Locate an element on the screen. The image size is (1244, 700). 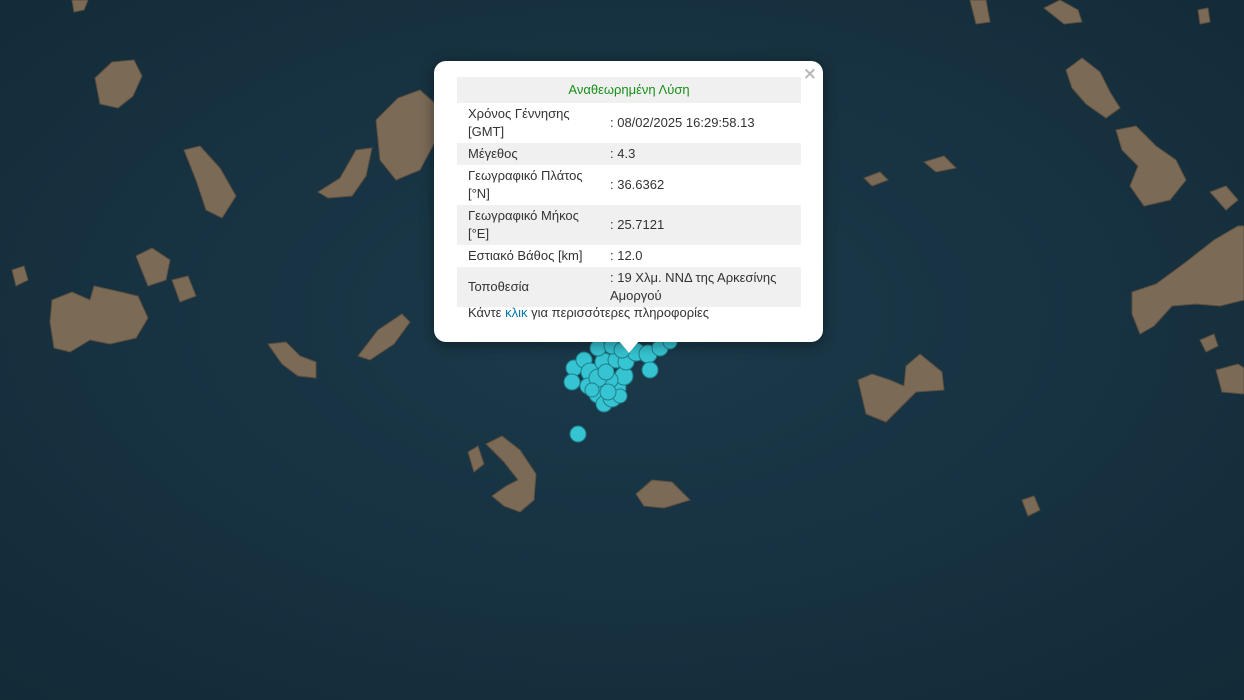
longitude-value: : 25.7121 is located at coordinates (637, 224).